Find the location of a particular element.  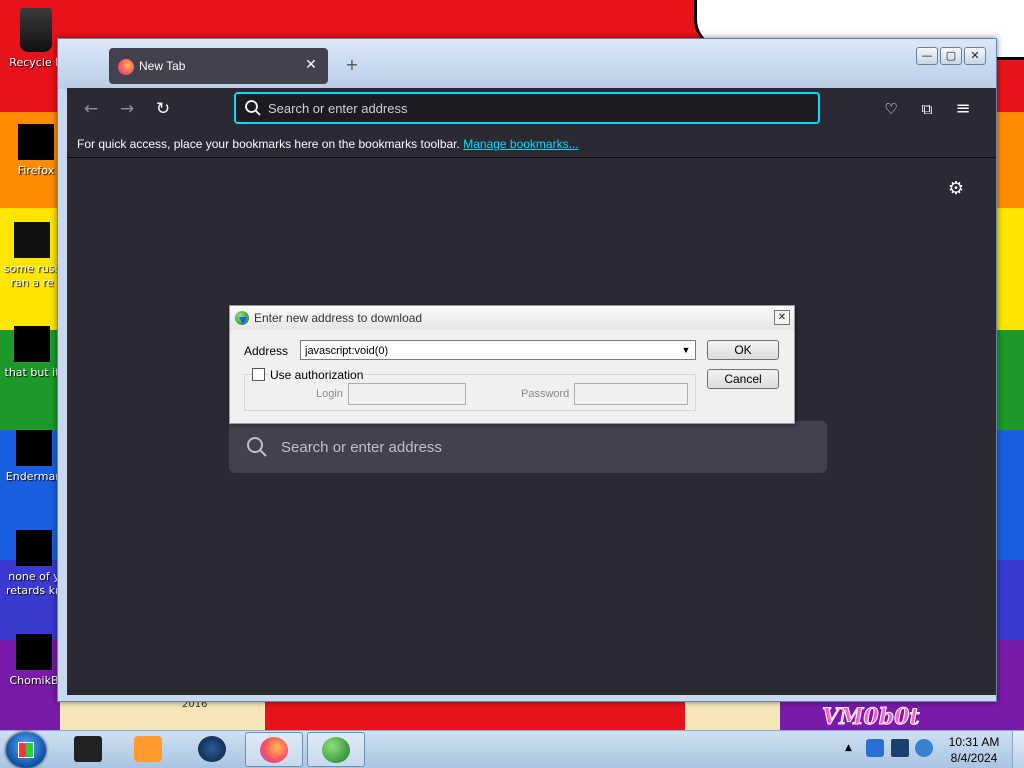

window-controls: — ▢ ✕ is located at coordinates (951, 56).